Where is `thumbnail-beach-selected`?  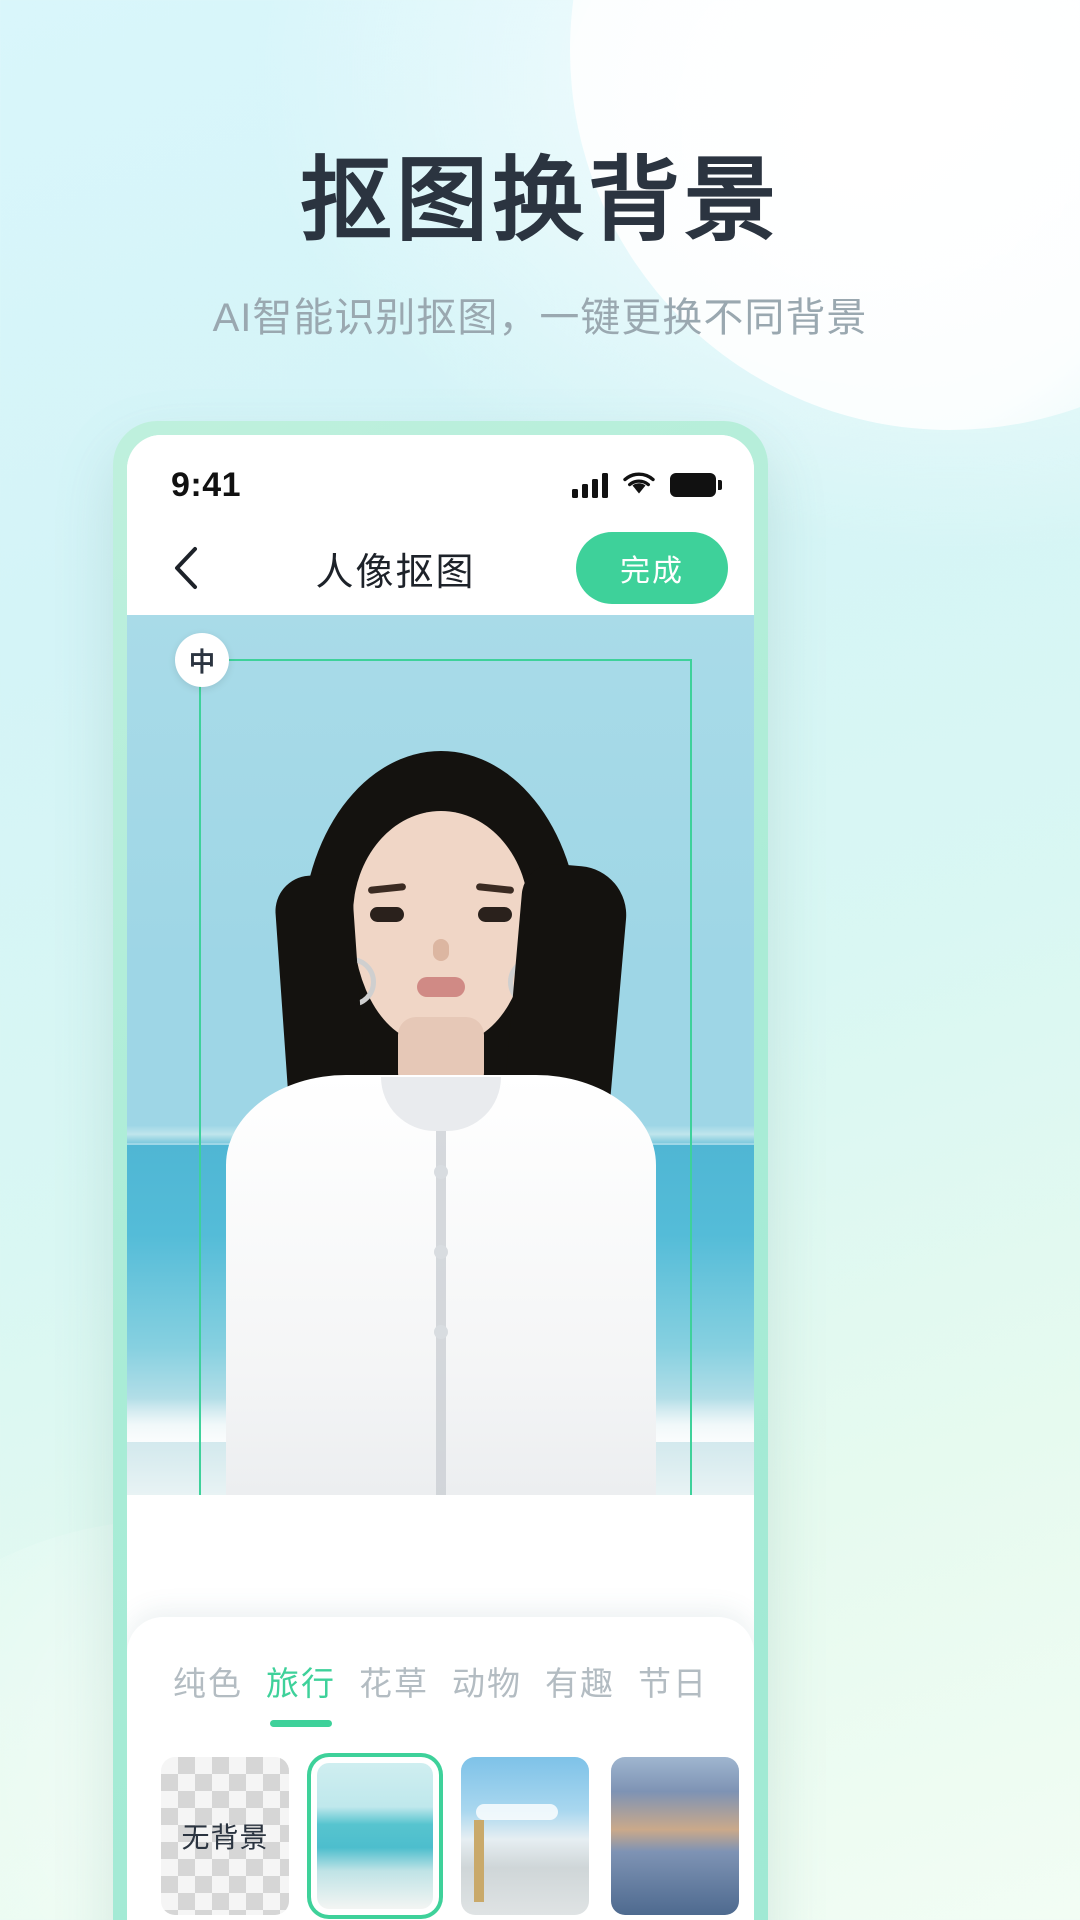
thumbnail-beach-selected is located at coordinates (375, 1836).